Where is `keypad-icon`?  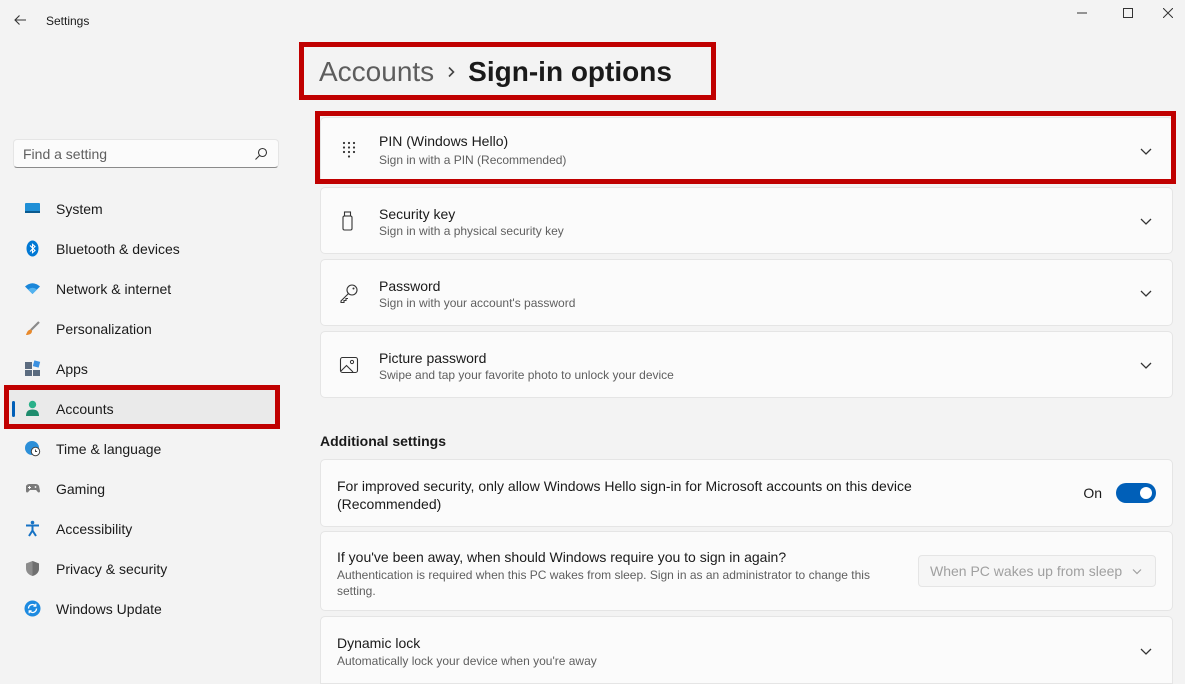
keypad-icon is located at coordinates (349, 149).